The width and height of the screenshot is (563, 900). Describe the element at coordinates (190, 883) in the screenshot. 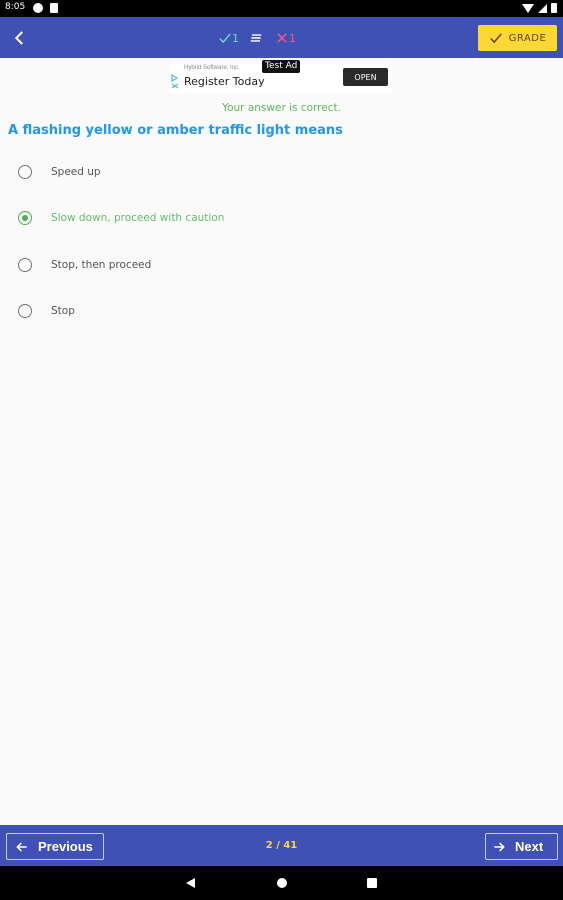

I see `system-back-icon` at that location.